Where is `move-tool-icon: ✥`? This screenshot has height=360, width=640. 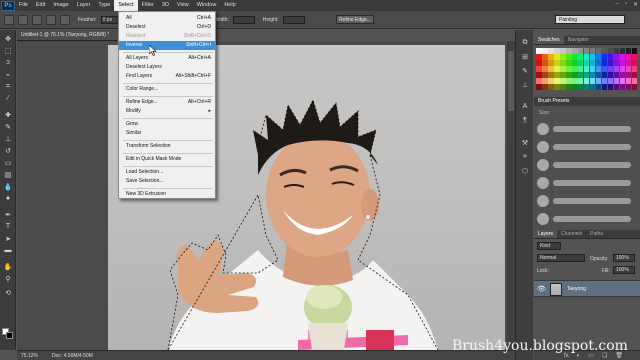
move-tool-icon: ✥ is located at coordinates (8, 38).